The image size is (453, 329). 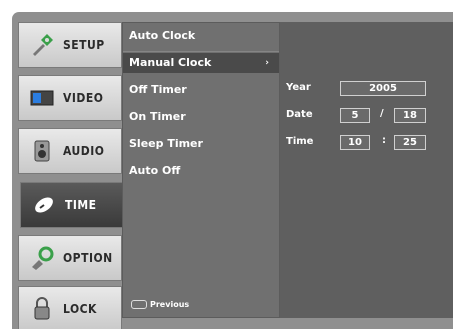 I want to click on menu-item-sleep-timer: Sleep Timer, so click(x=166, y=144).